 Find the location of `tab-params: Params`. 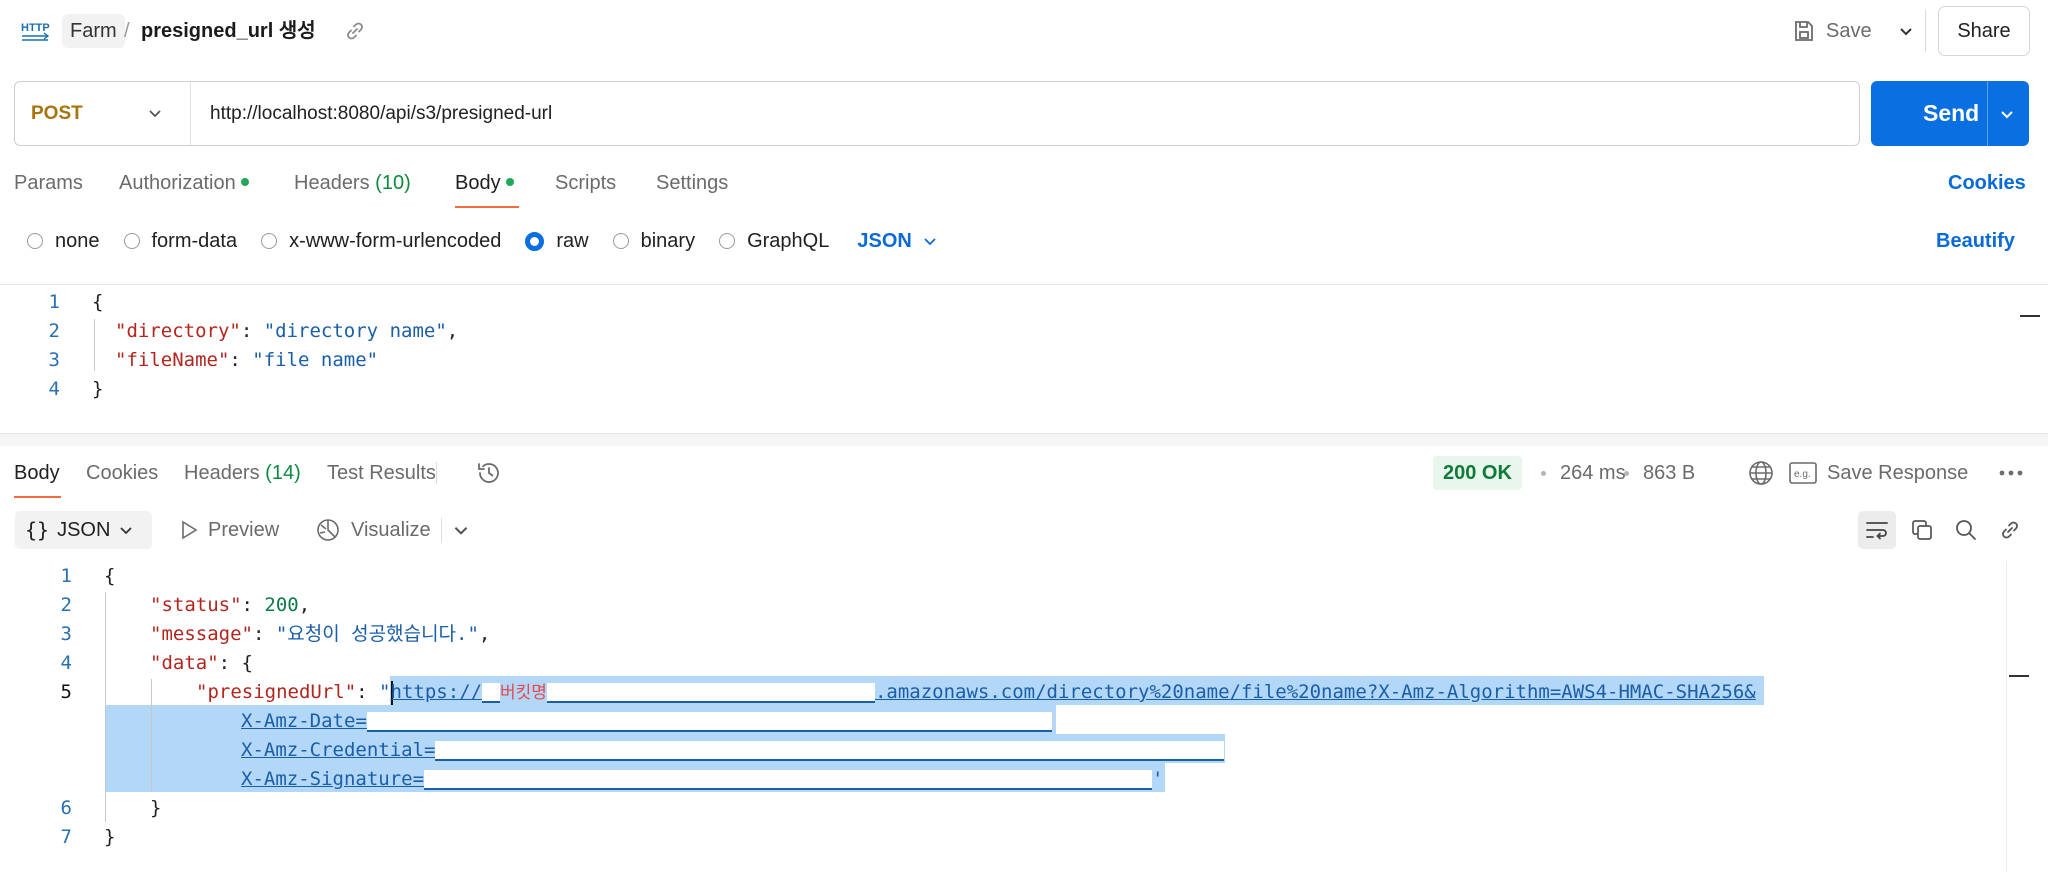

tab-params: Params is located at coordinates (48, 183).